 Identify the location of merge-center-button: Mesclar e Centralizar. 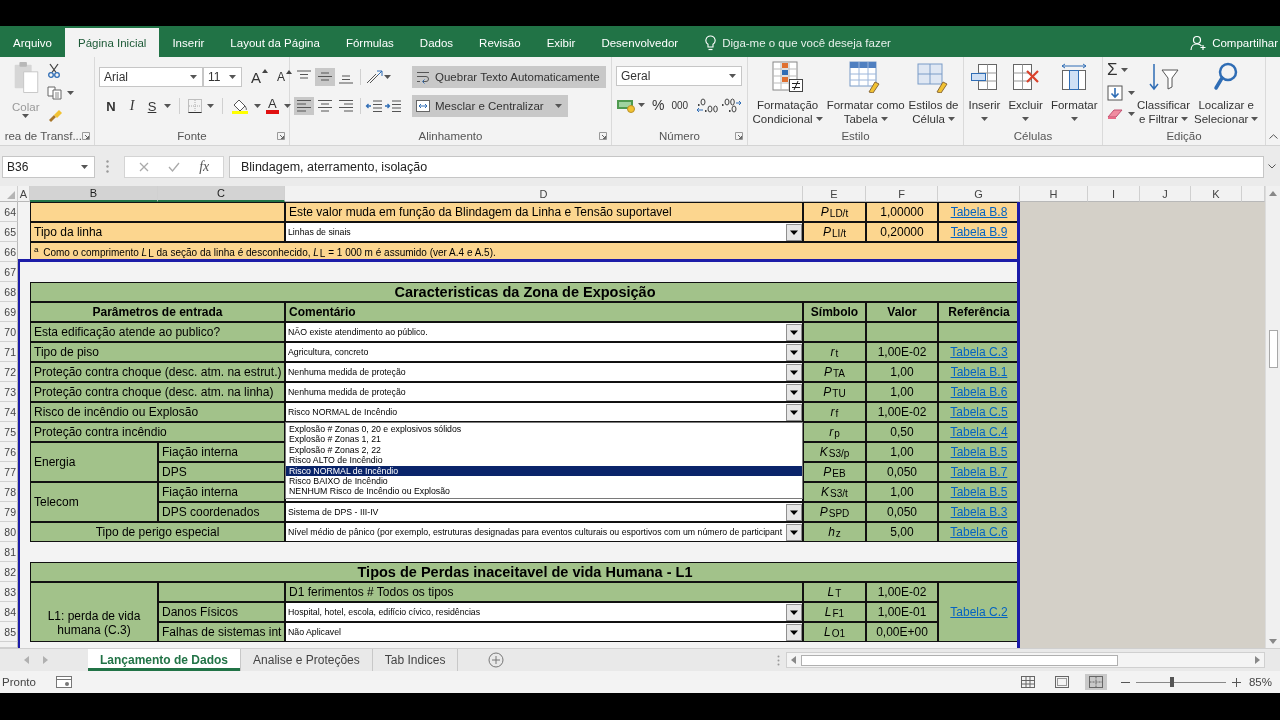
(490, 106).